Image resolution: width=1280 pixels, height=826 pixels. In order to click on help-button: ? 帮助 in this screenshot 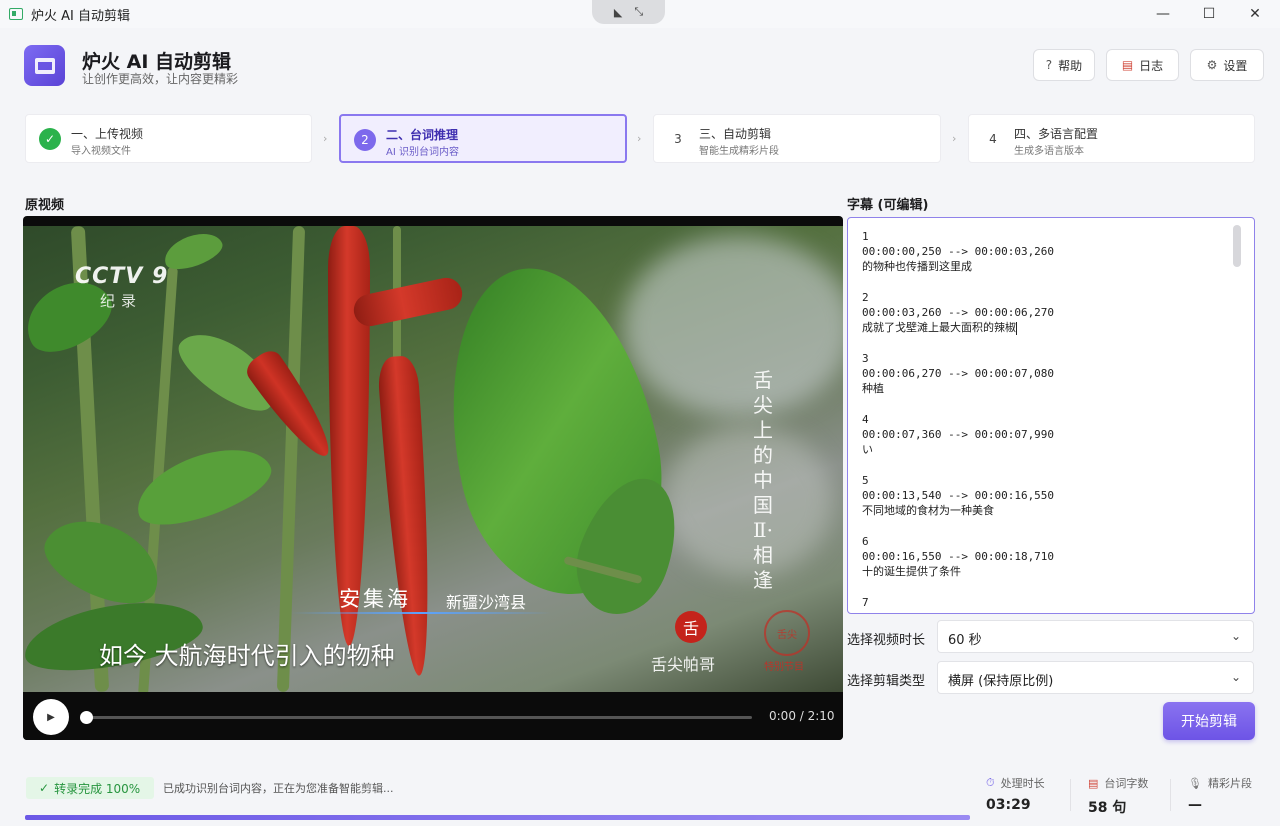, I will do `click(1064, 65)`.